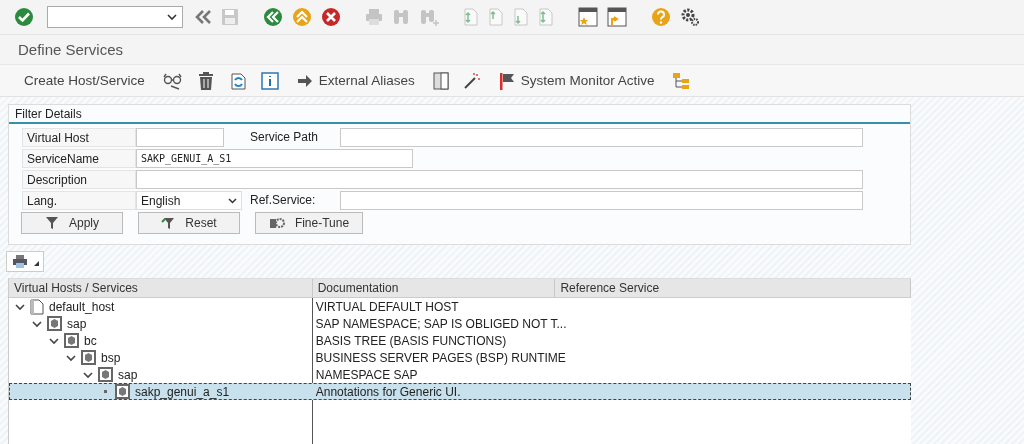  What do you see at coordinates (205, 80) in the screenshot?
I see `trash-icon` at bounding box center [205, 80].